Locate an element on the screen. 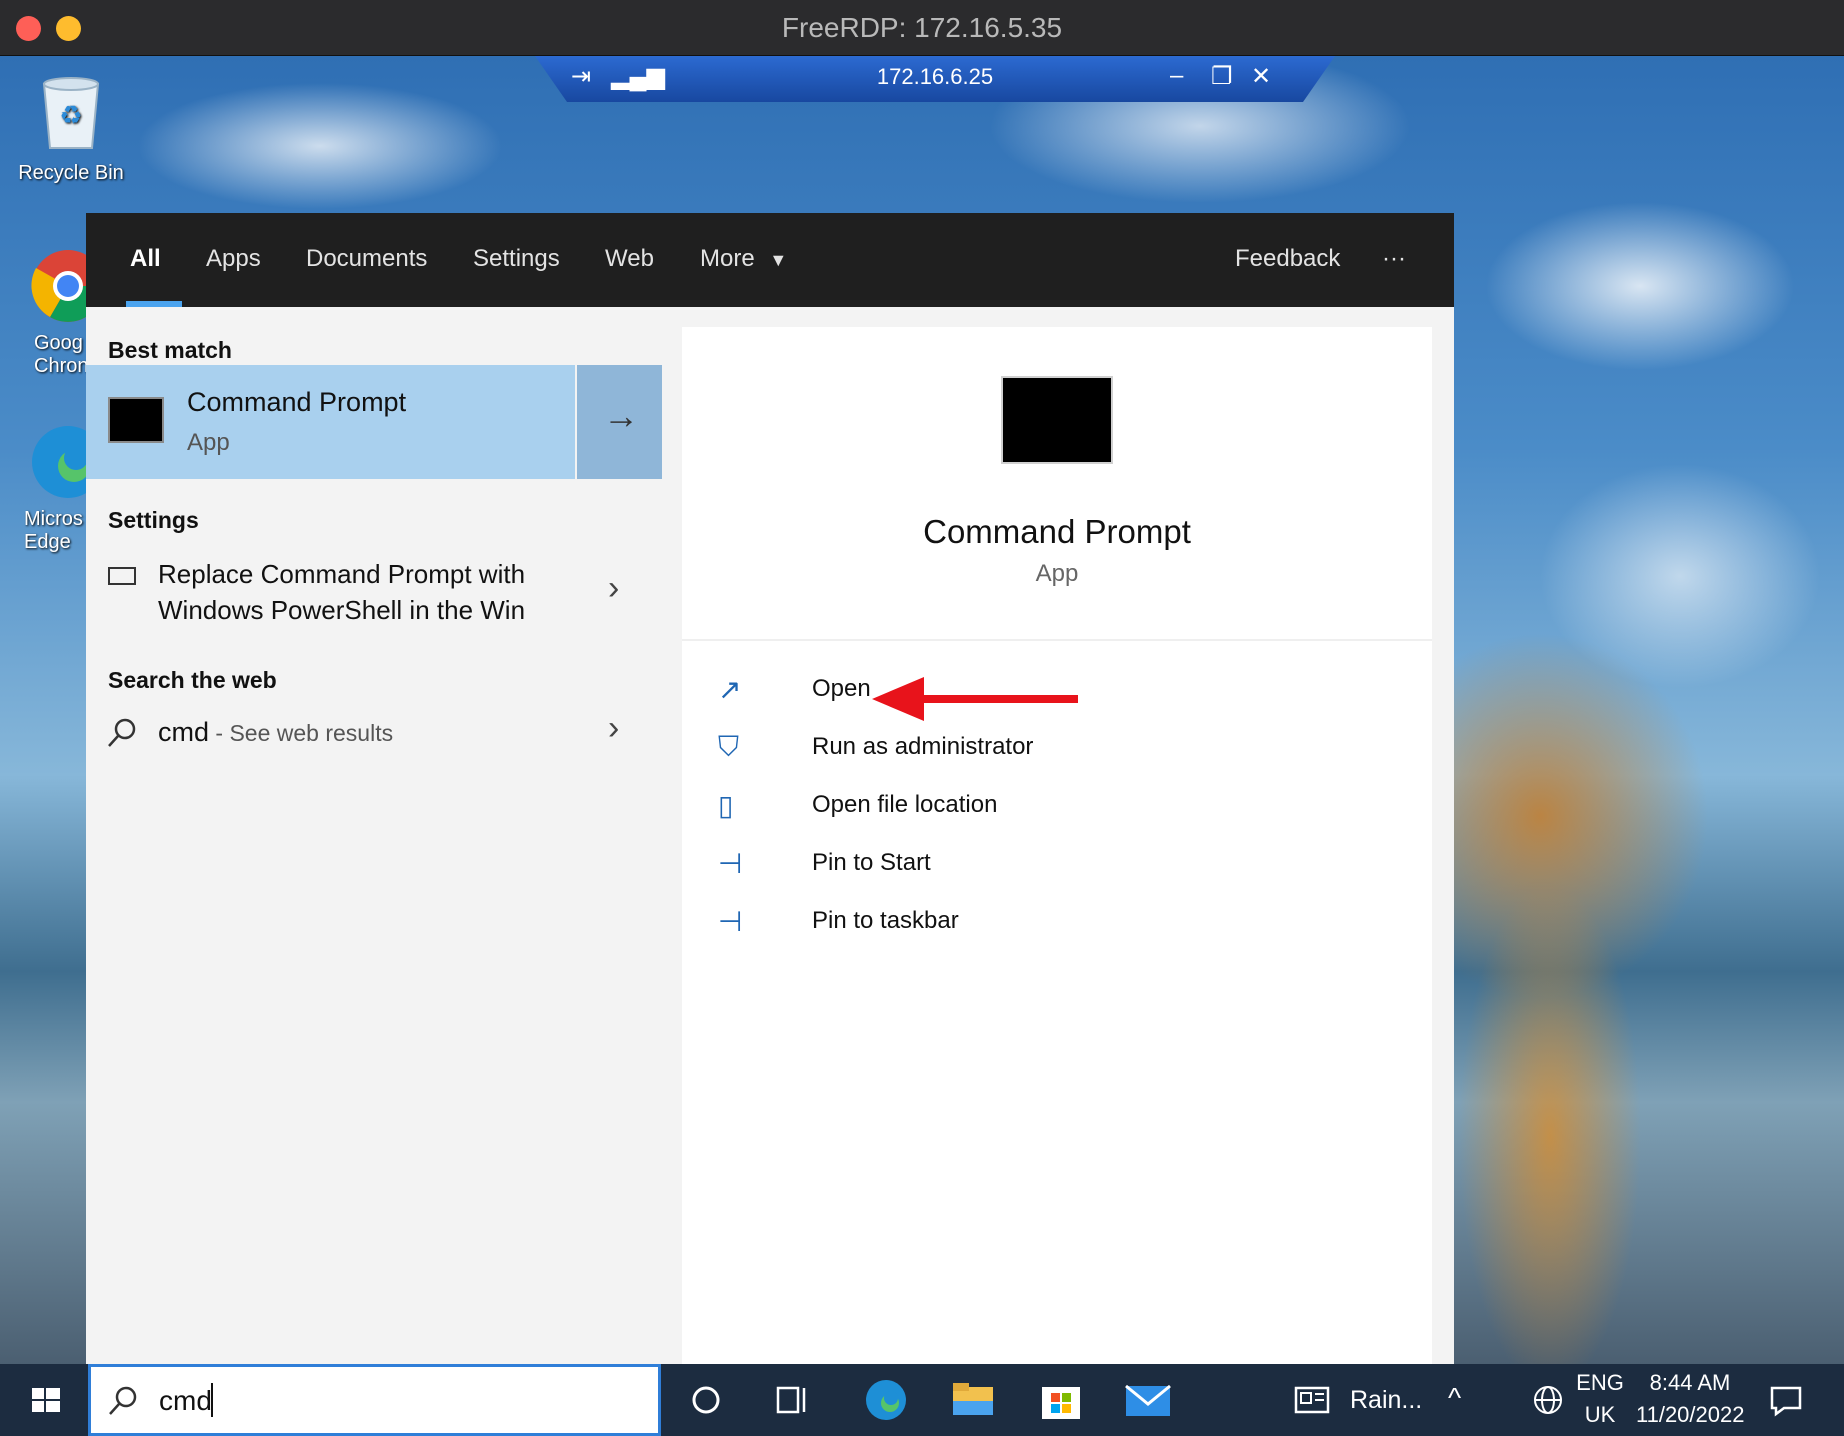 The width and height of the screenshot is (1844, 1436). desktop-icon-chrome: Goog Chron is located at coordinates (64, 312).